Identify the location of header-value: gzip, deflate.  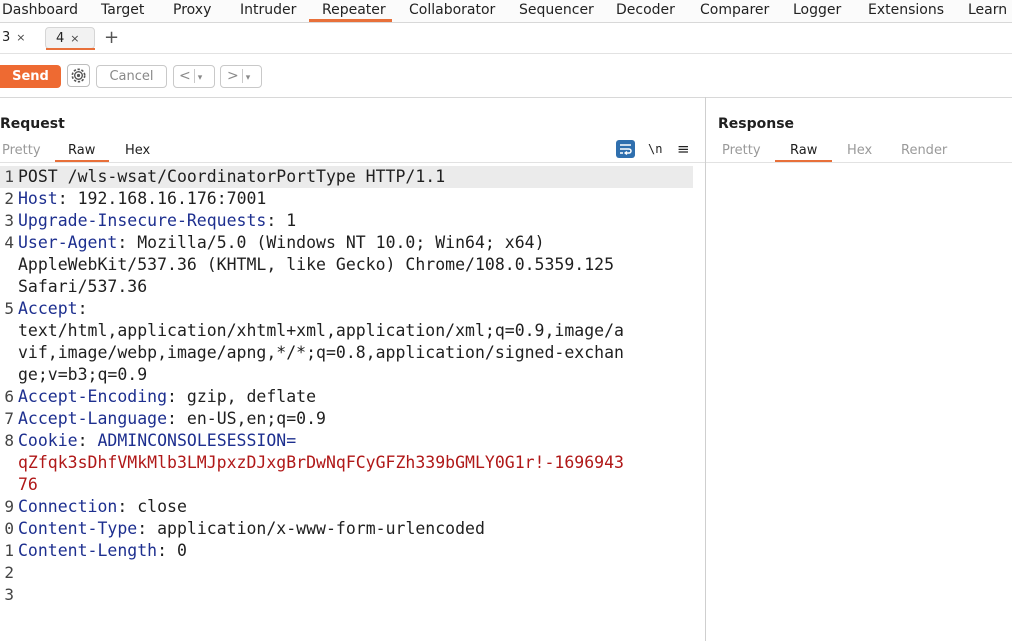
(251, 396).